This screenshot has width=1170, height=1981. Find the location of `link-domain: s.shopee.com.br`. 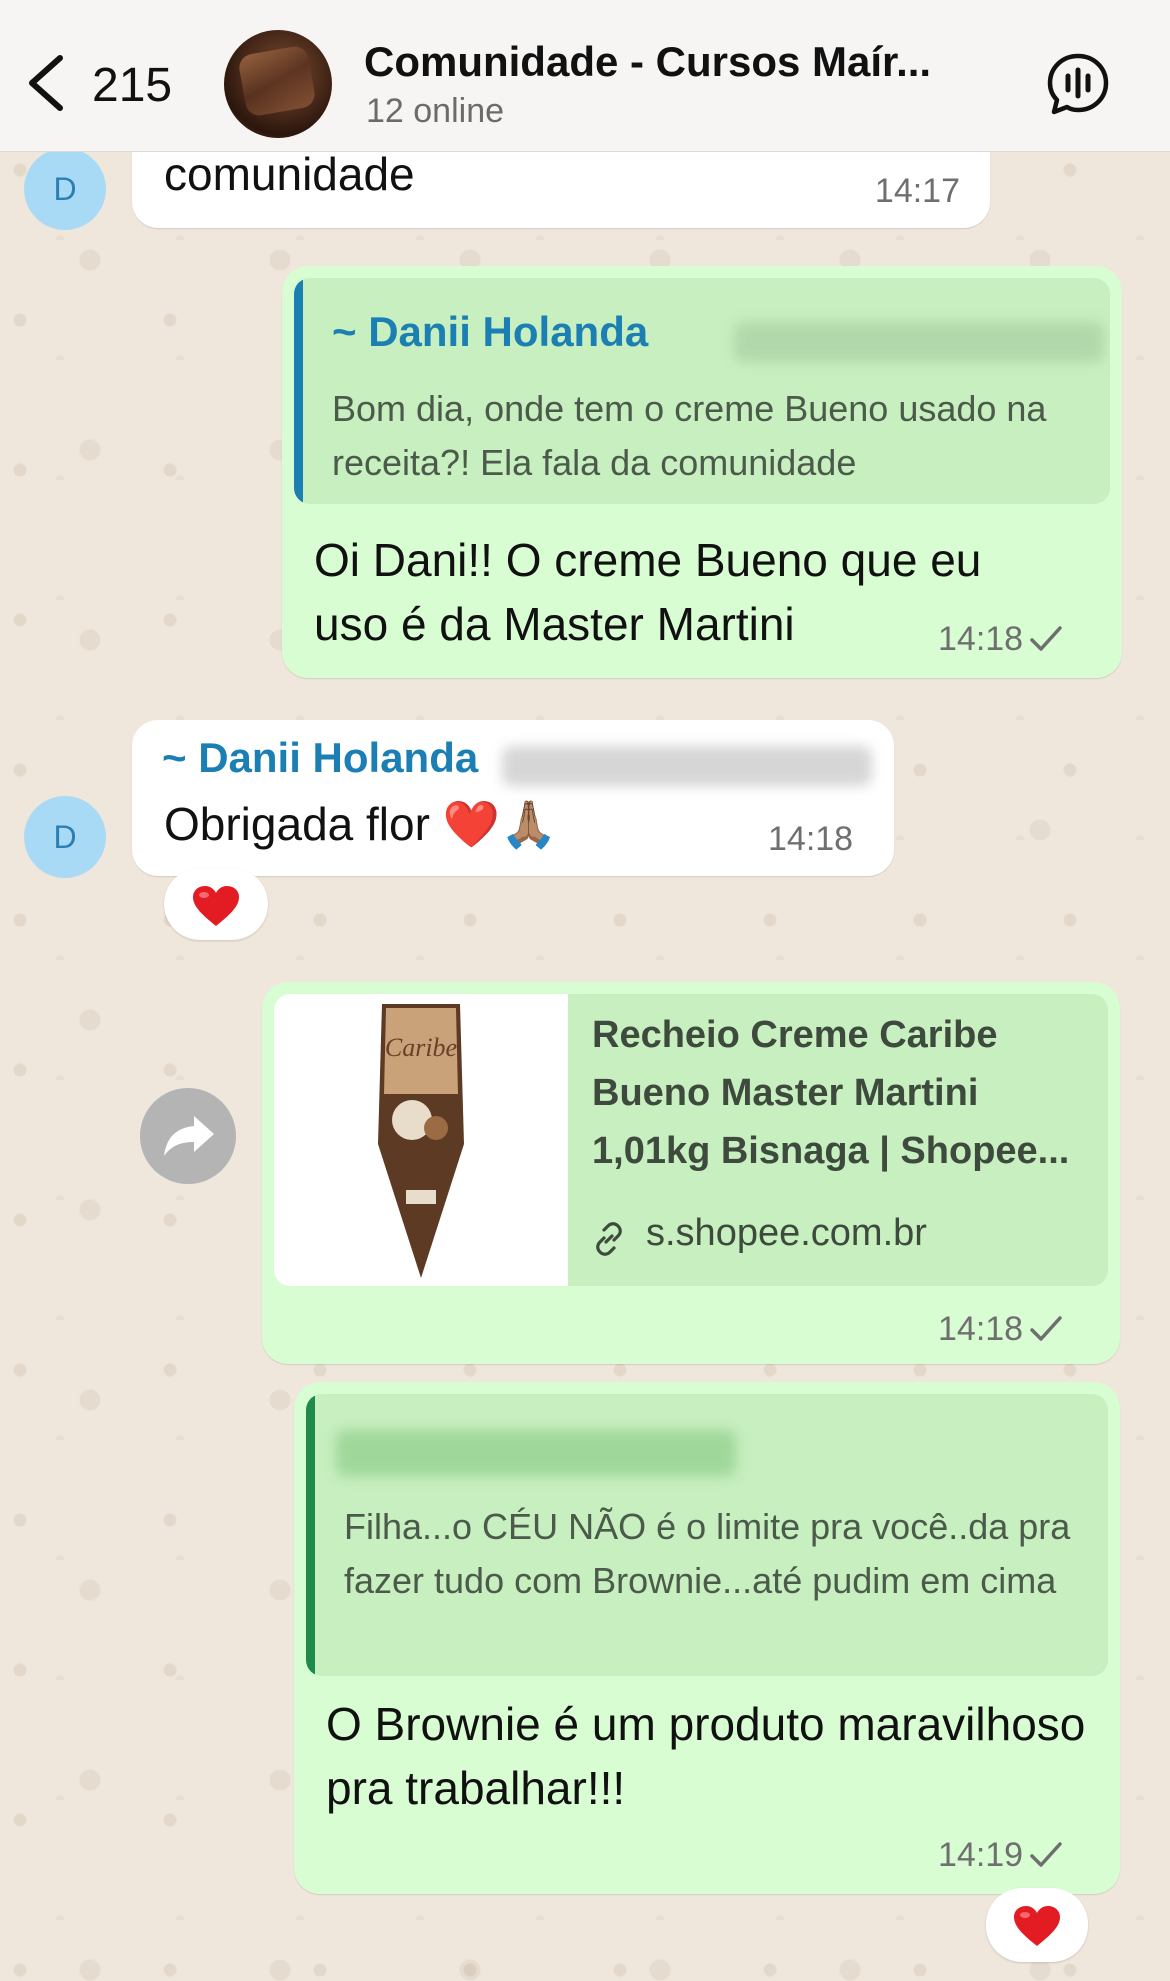

link-domain: s.shopee.com.br is located at coordinates (786, 1233).